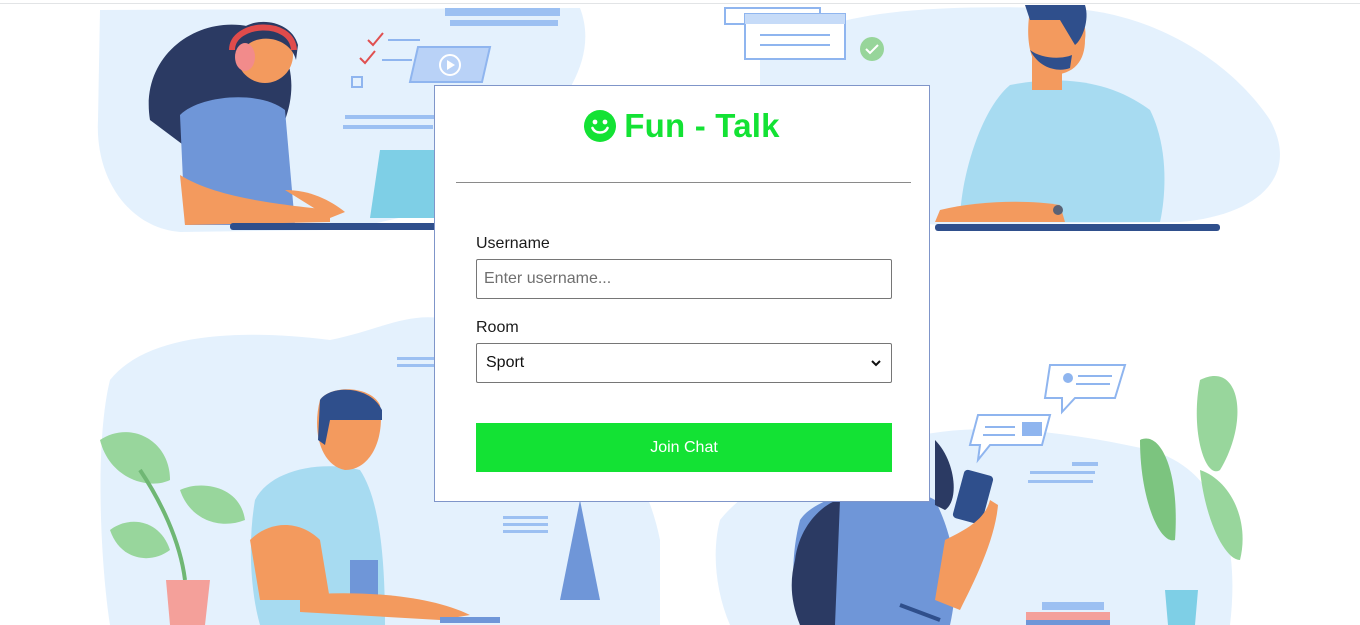 Image resolution: width=1360 pixels, height=625 pixels. What do you see at coordinates (684, 279) in the screenshot?
I see `username-input` at bounding box center [684, 279].